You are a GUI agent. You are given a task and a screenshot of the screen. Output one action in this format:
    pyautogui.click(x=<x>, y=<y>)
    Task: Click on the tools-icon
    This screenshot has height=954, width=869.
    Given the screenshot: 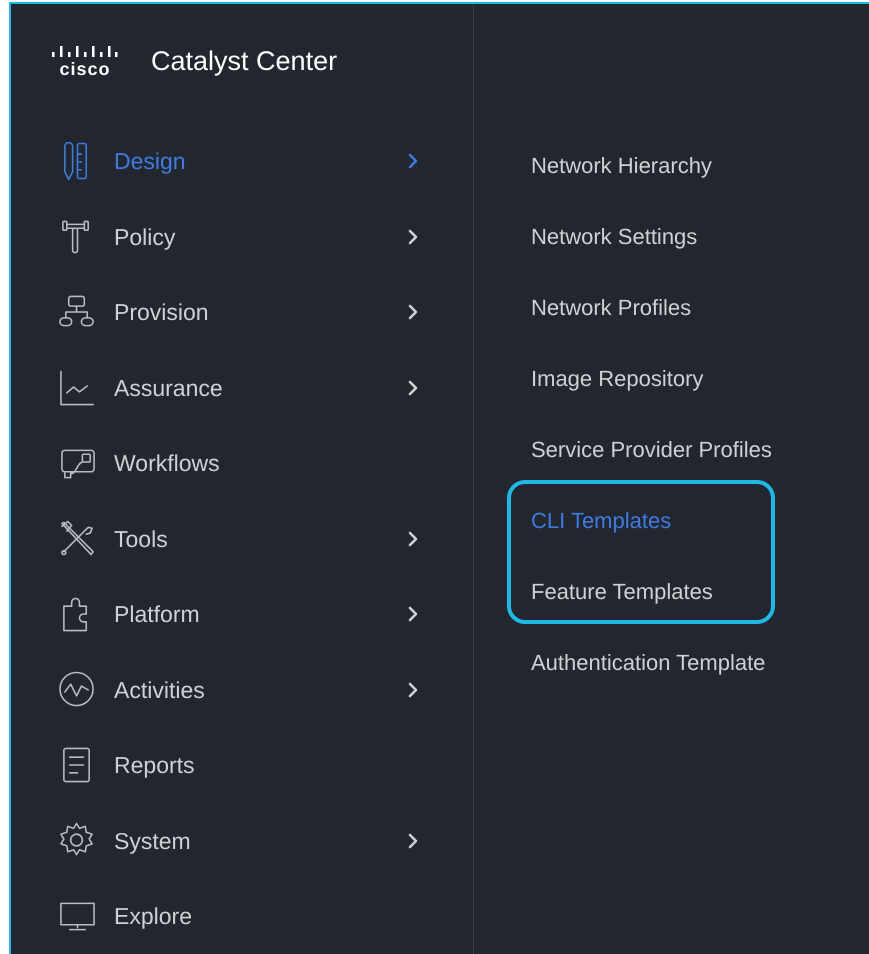 What is the action you would take?
    pyautogui.click(x=77, y=539)
    